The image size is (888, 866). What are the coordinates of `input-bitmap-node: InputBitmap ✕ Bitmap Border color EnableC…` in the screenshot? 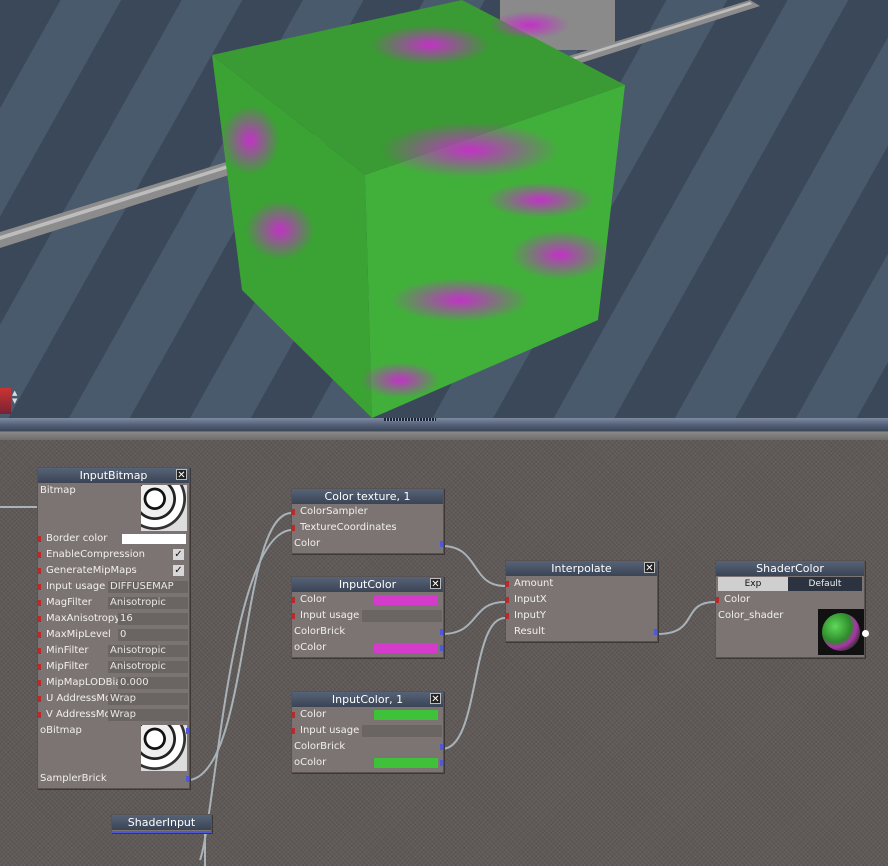 It's located at (113, 628).